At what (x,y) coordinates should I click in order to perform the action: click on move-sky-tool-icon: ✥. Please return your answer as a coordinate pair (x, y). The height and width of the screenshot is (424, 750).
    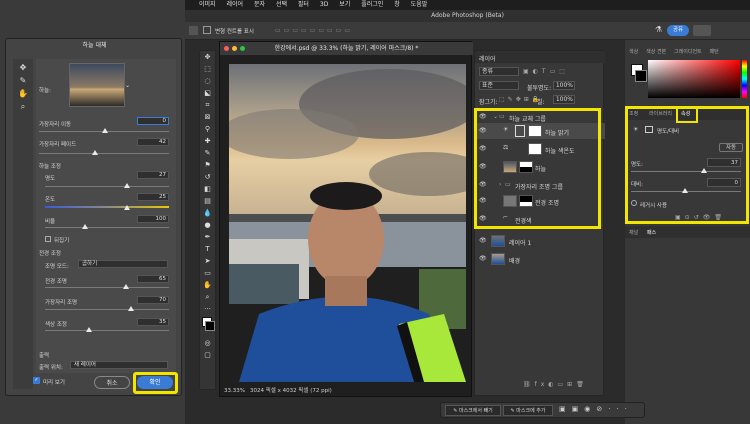
    Looking at the image, I should click on (23, 67).